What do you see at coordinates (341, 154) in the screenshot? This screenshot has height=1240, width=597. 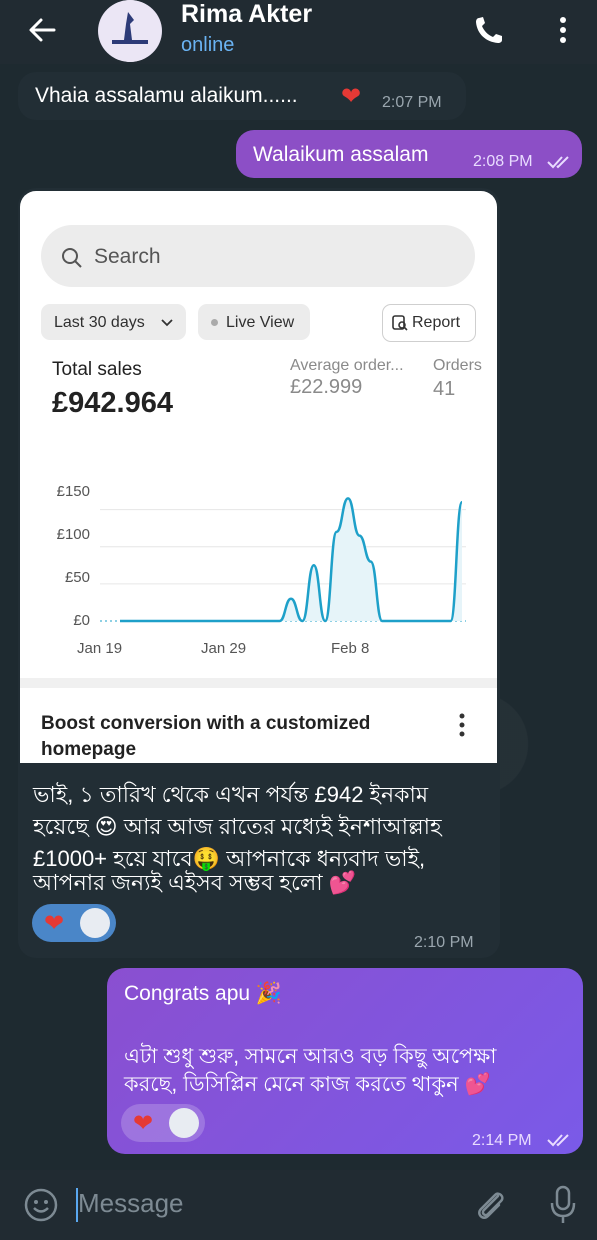 I see `message-text: Walaikum assalam` at bounding box center [341, 154].